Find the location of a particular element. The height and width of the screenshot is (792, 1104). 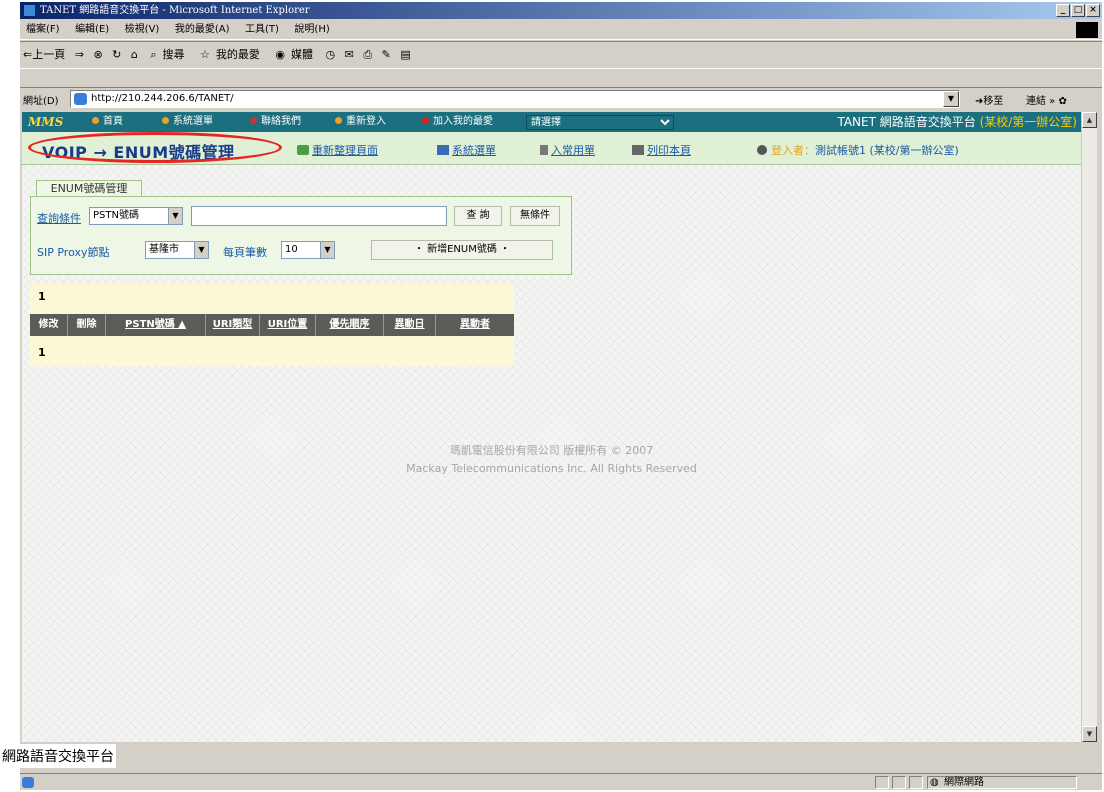

scroll-up-icon: ▲ is located at coordinates (1089, 120).